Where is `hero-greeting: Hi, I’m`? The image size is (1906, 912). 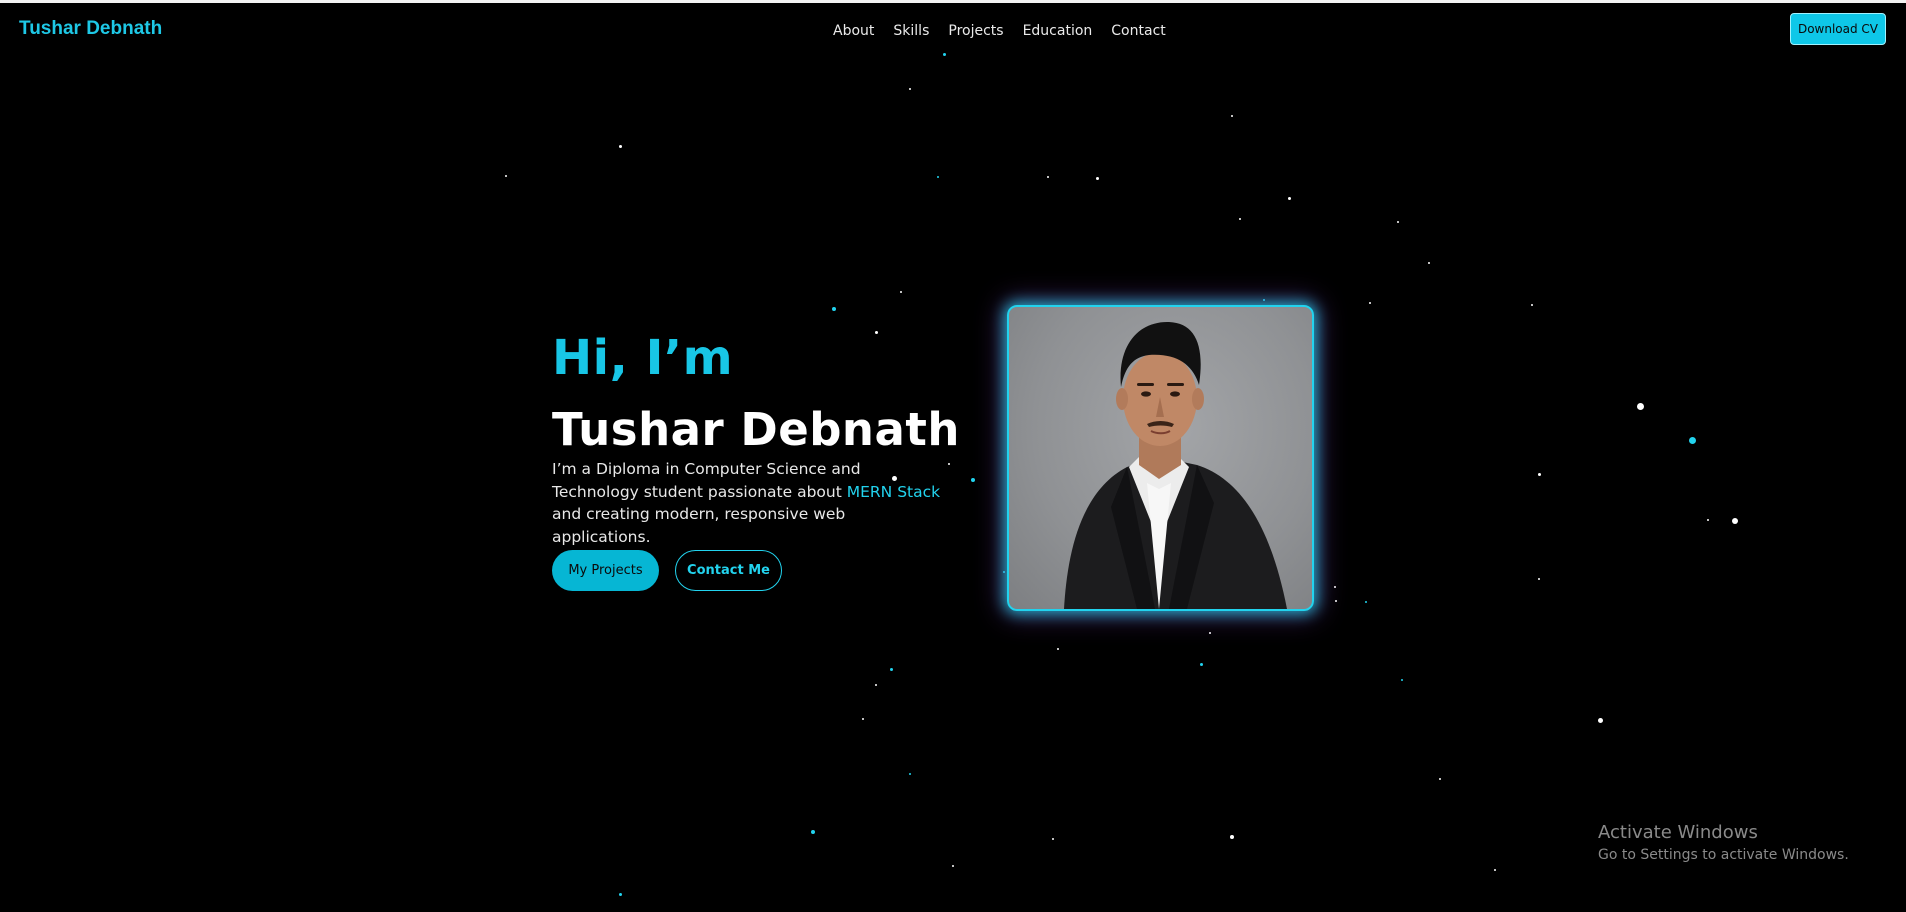
hero-greeting: Hi, I’m is located at coordinates (643, 358).